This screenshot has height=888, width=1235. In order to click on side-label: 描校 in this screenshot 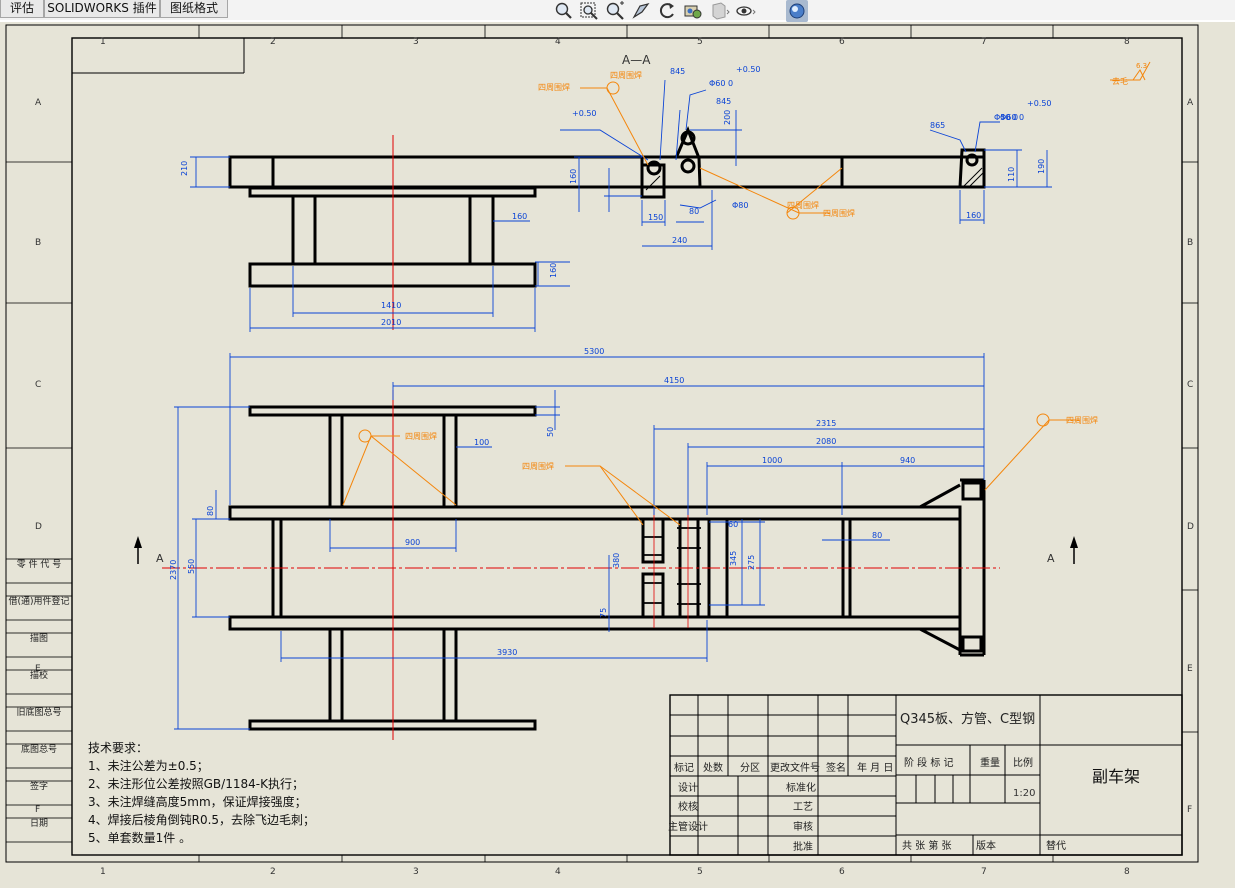, I will do `click(39, 675)`.